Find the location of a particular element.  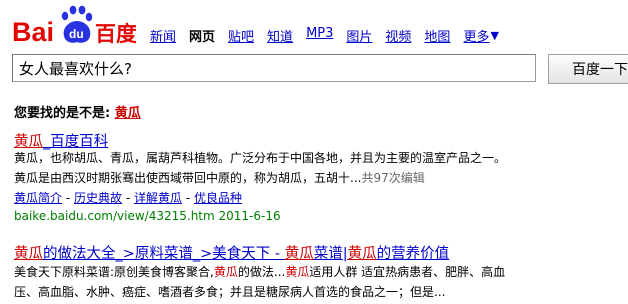

result-snippet-line: 黄瓜是由西汉时期张骞出使西域带回中原的，称为胡瓜，五胡十...共97次编辑 is located at coordinates (219, 178).